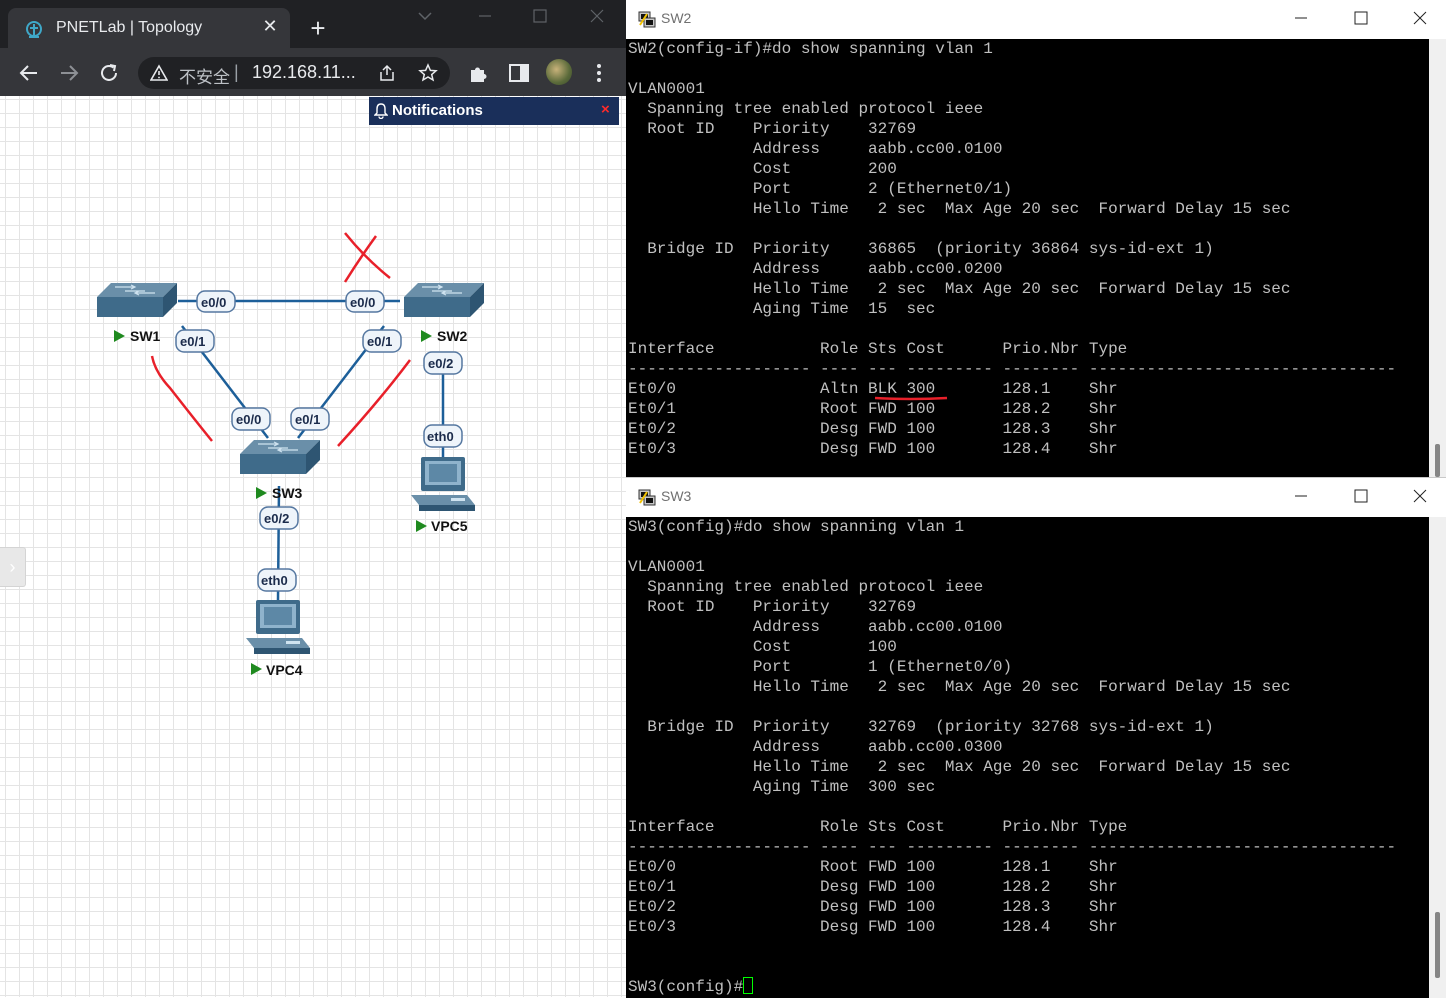  I want to click on terminal-cursor, so click(748, 985).